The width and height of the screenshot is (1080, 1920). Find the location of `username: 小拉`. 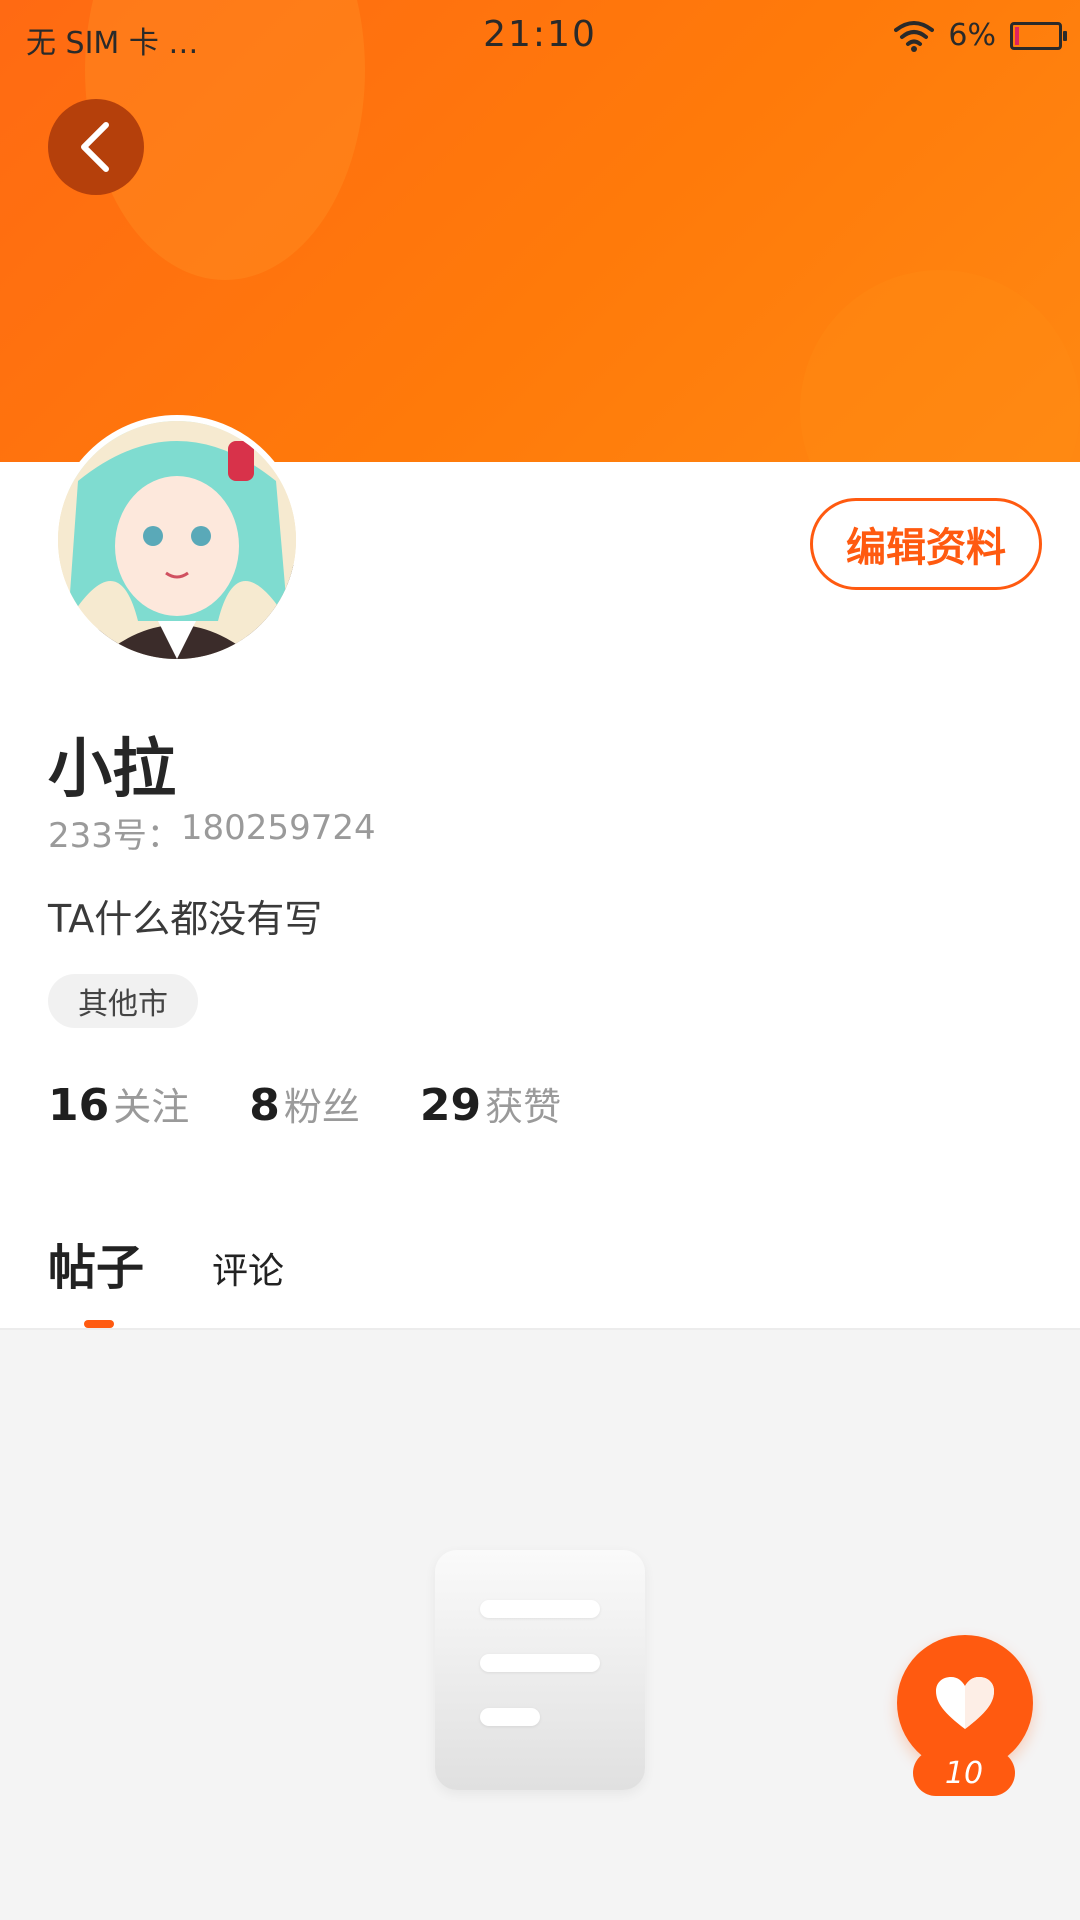

username: 小拉 is located at coordinates (112, 770).